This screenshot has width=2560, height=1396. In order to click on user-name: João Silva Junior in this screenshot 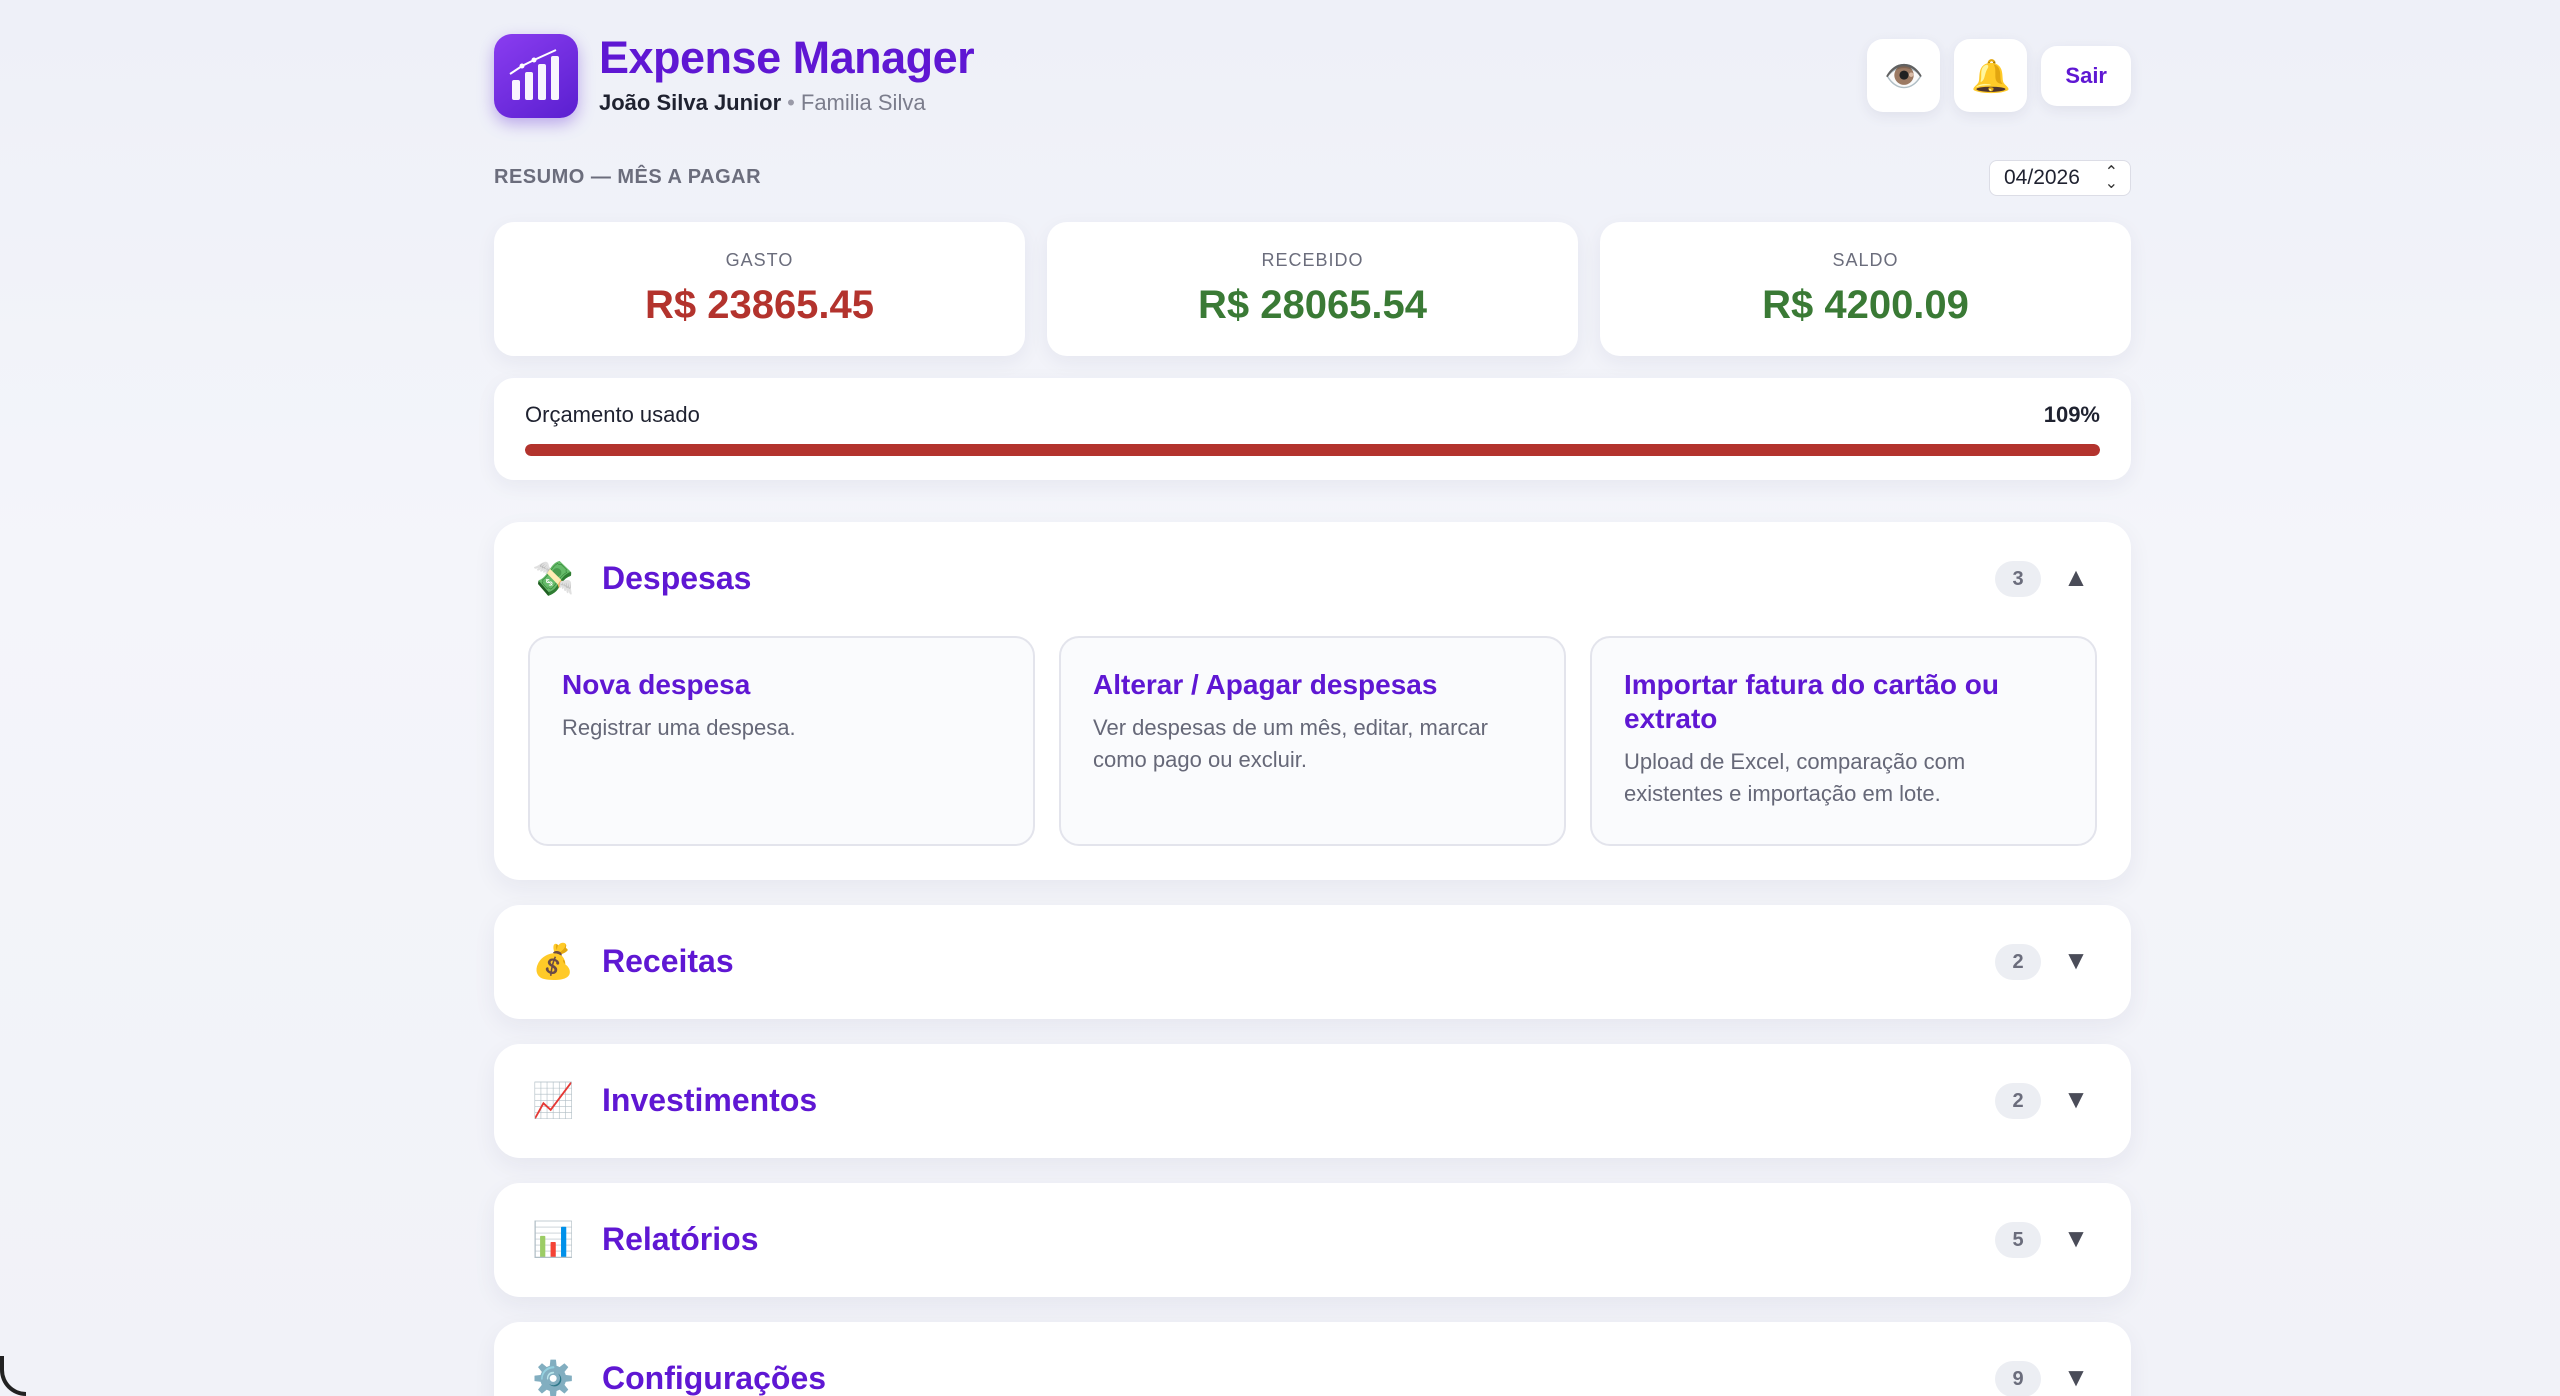, I will do `click(690, 102)`.